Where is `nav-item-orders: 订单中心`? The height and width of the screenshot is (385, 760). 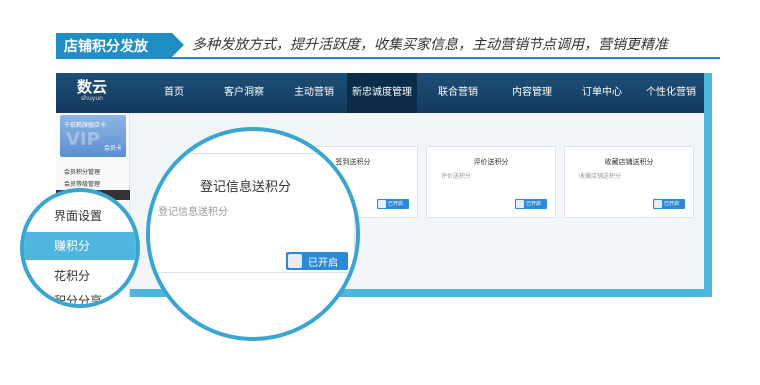
nav-item-orders: 订单中心 is located at coordinates (602, 93).